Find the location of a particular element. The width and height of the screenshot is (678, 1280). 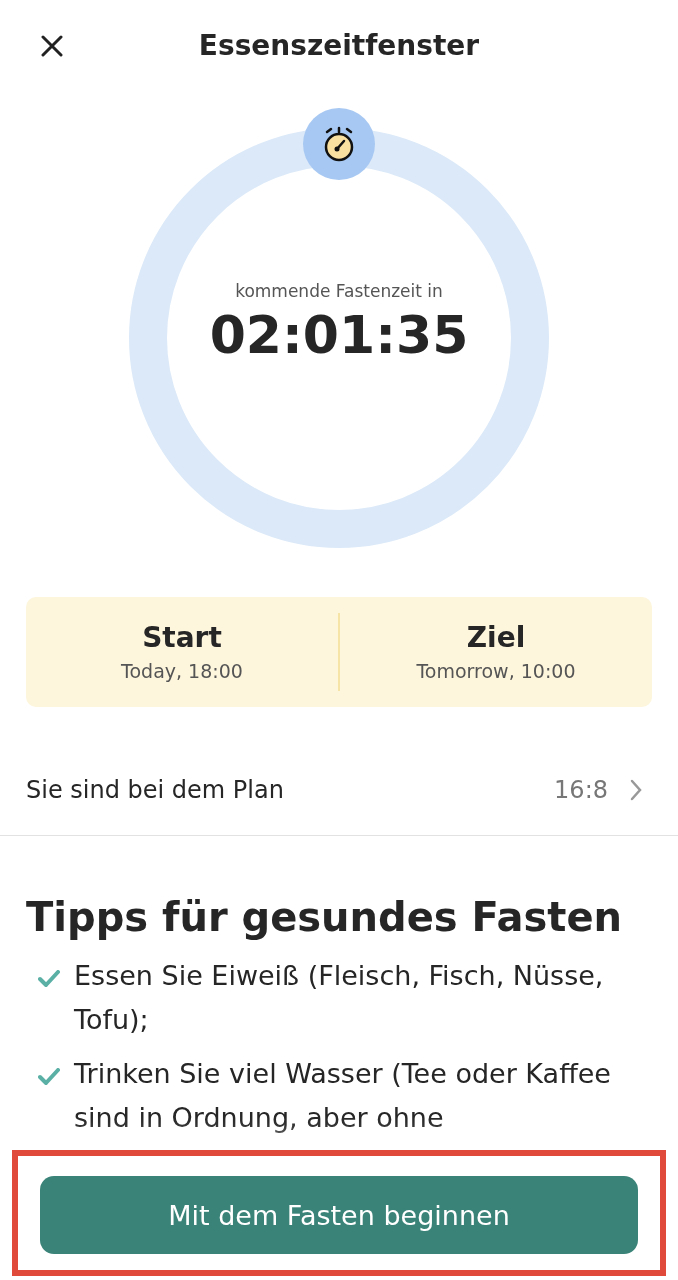

tips-heading: Tipps für gesundes Fasten is located at coordinates (325, 917).